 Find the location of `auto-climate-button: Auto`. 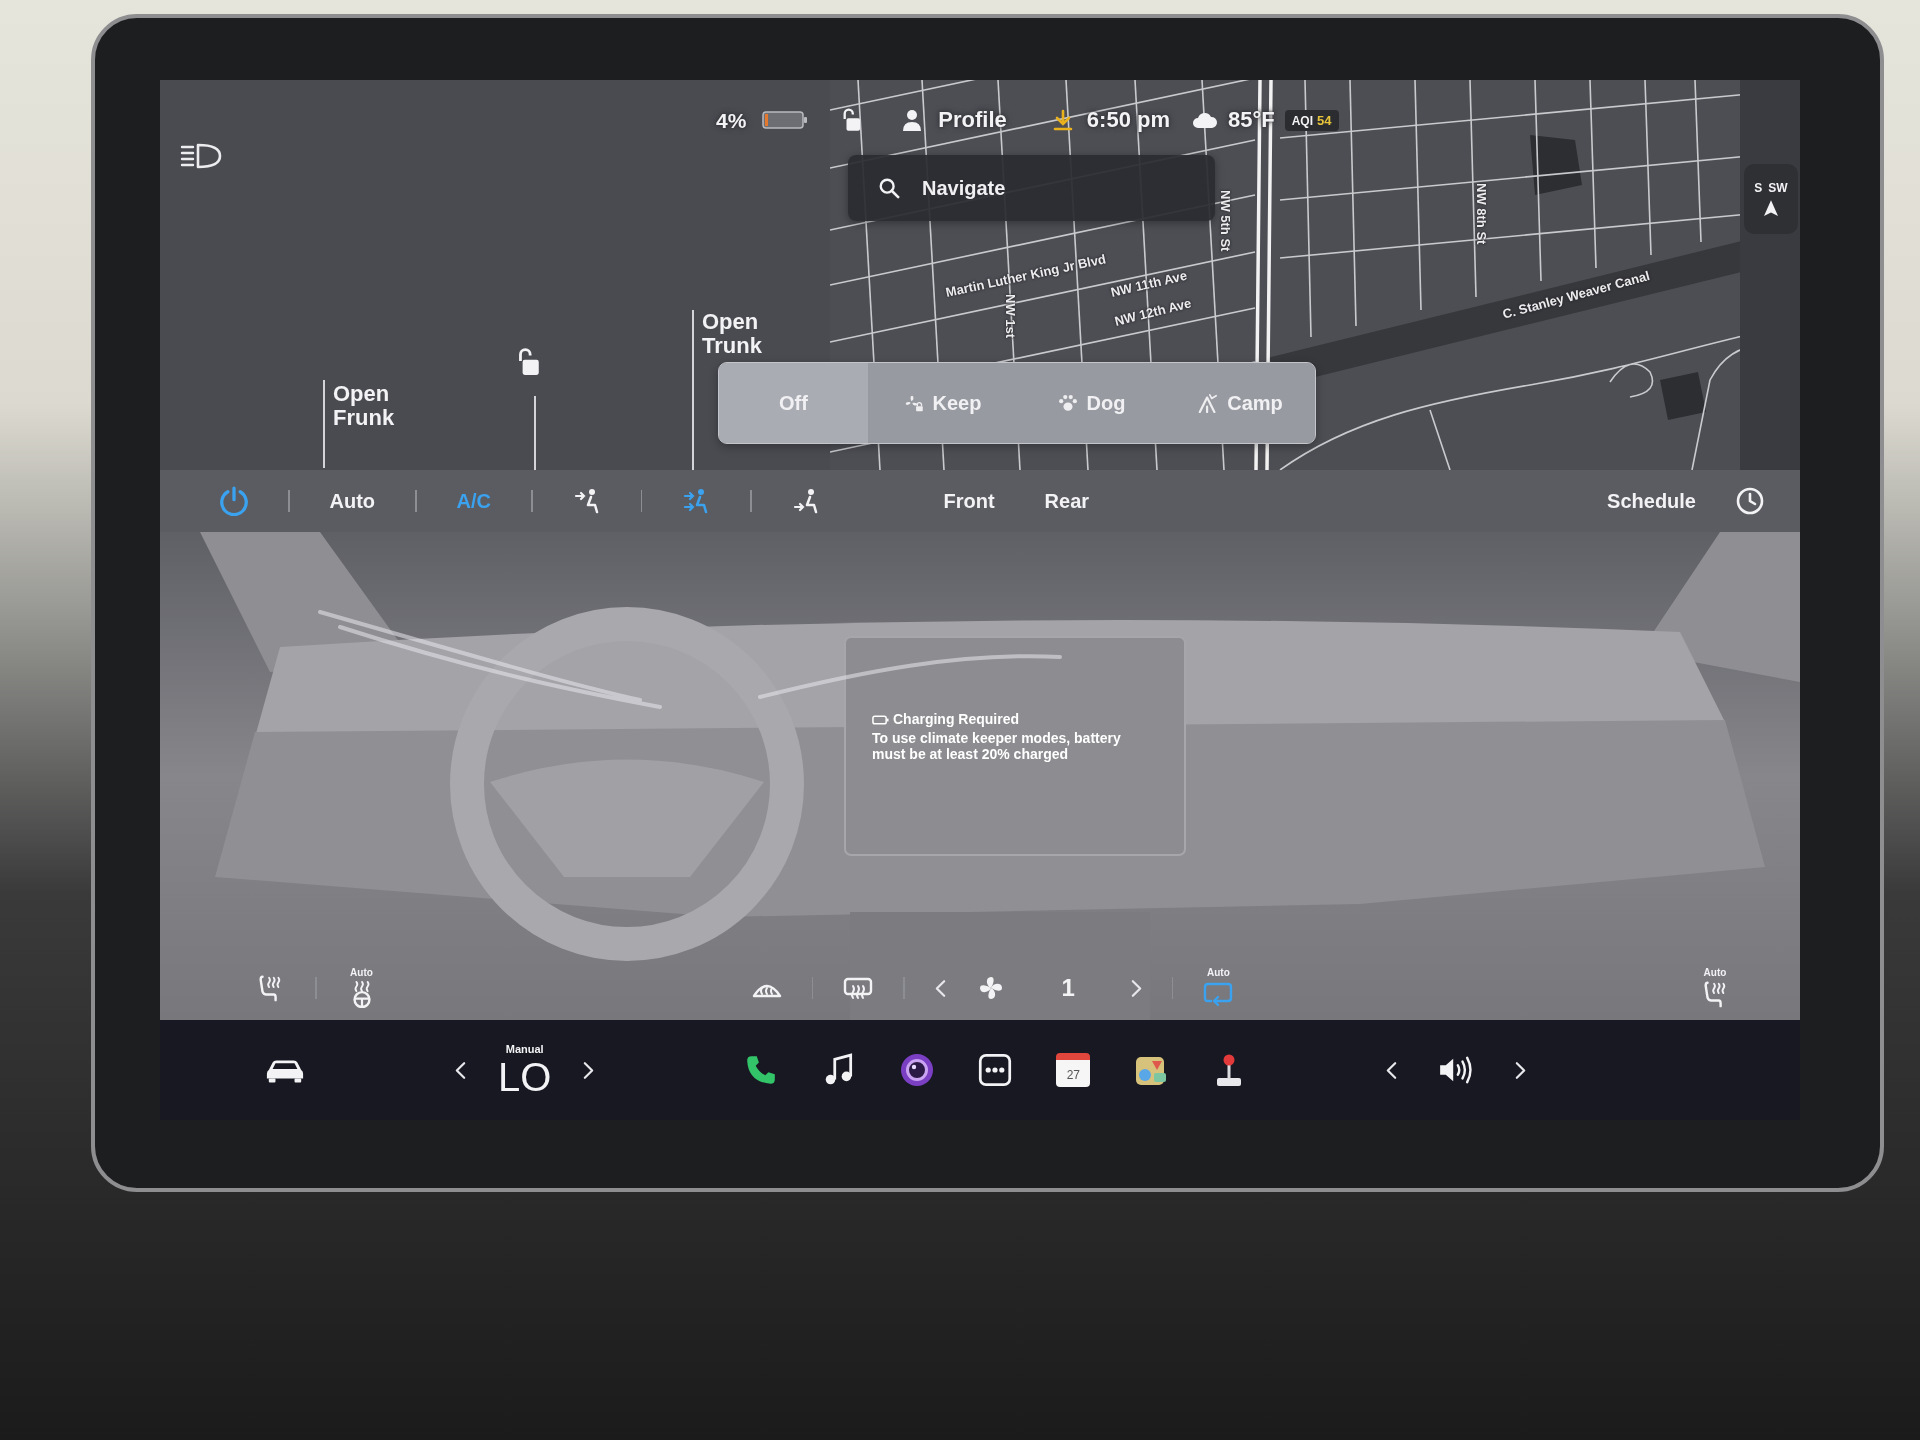

auto-climate-button: Auto is located at coordinates (352, 501).